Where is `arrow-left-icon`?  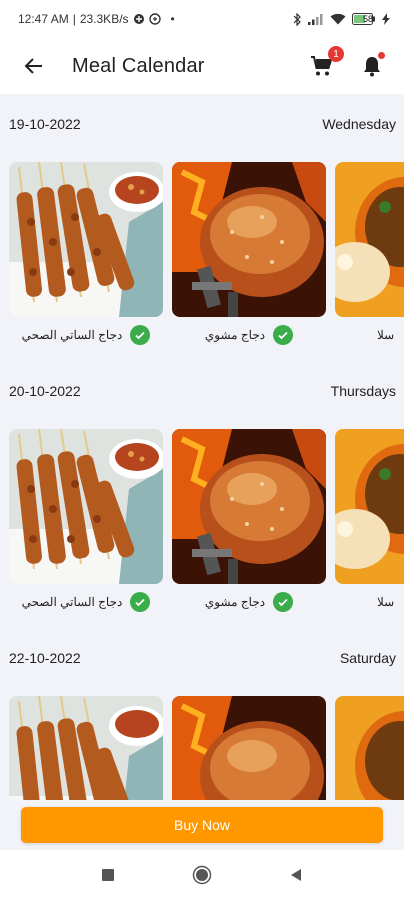 arrow-left-icon is located at coordinates (33, 66).